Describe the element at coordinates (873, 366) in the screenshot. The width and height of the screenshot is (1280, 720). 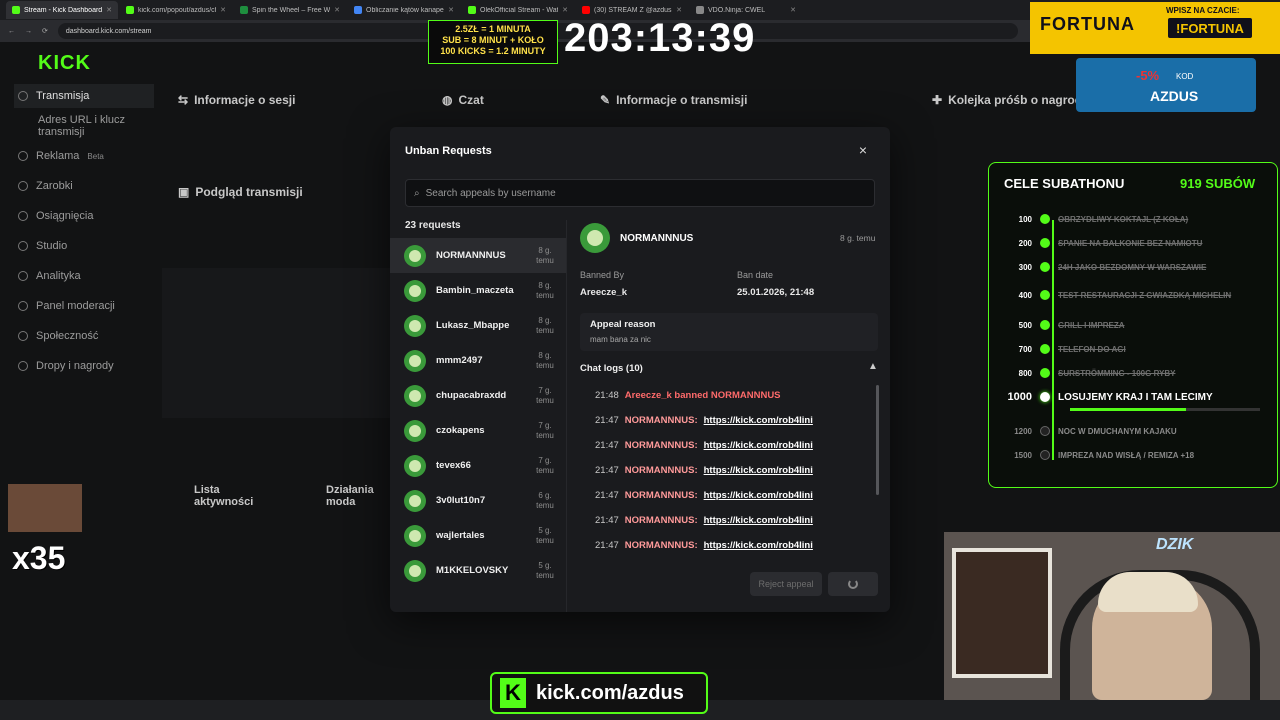
I see `chevron-up-icon: ▲` at that location.